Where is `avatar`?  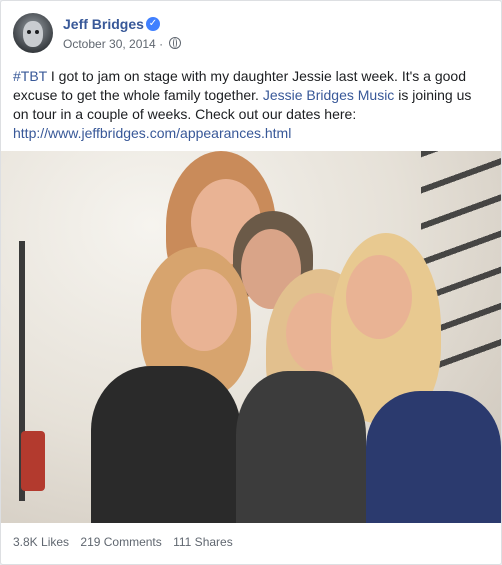 avatar is located at coordinates (33, 33).